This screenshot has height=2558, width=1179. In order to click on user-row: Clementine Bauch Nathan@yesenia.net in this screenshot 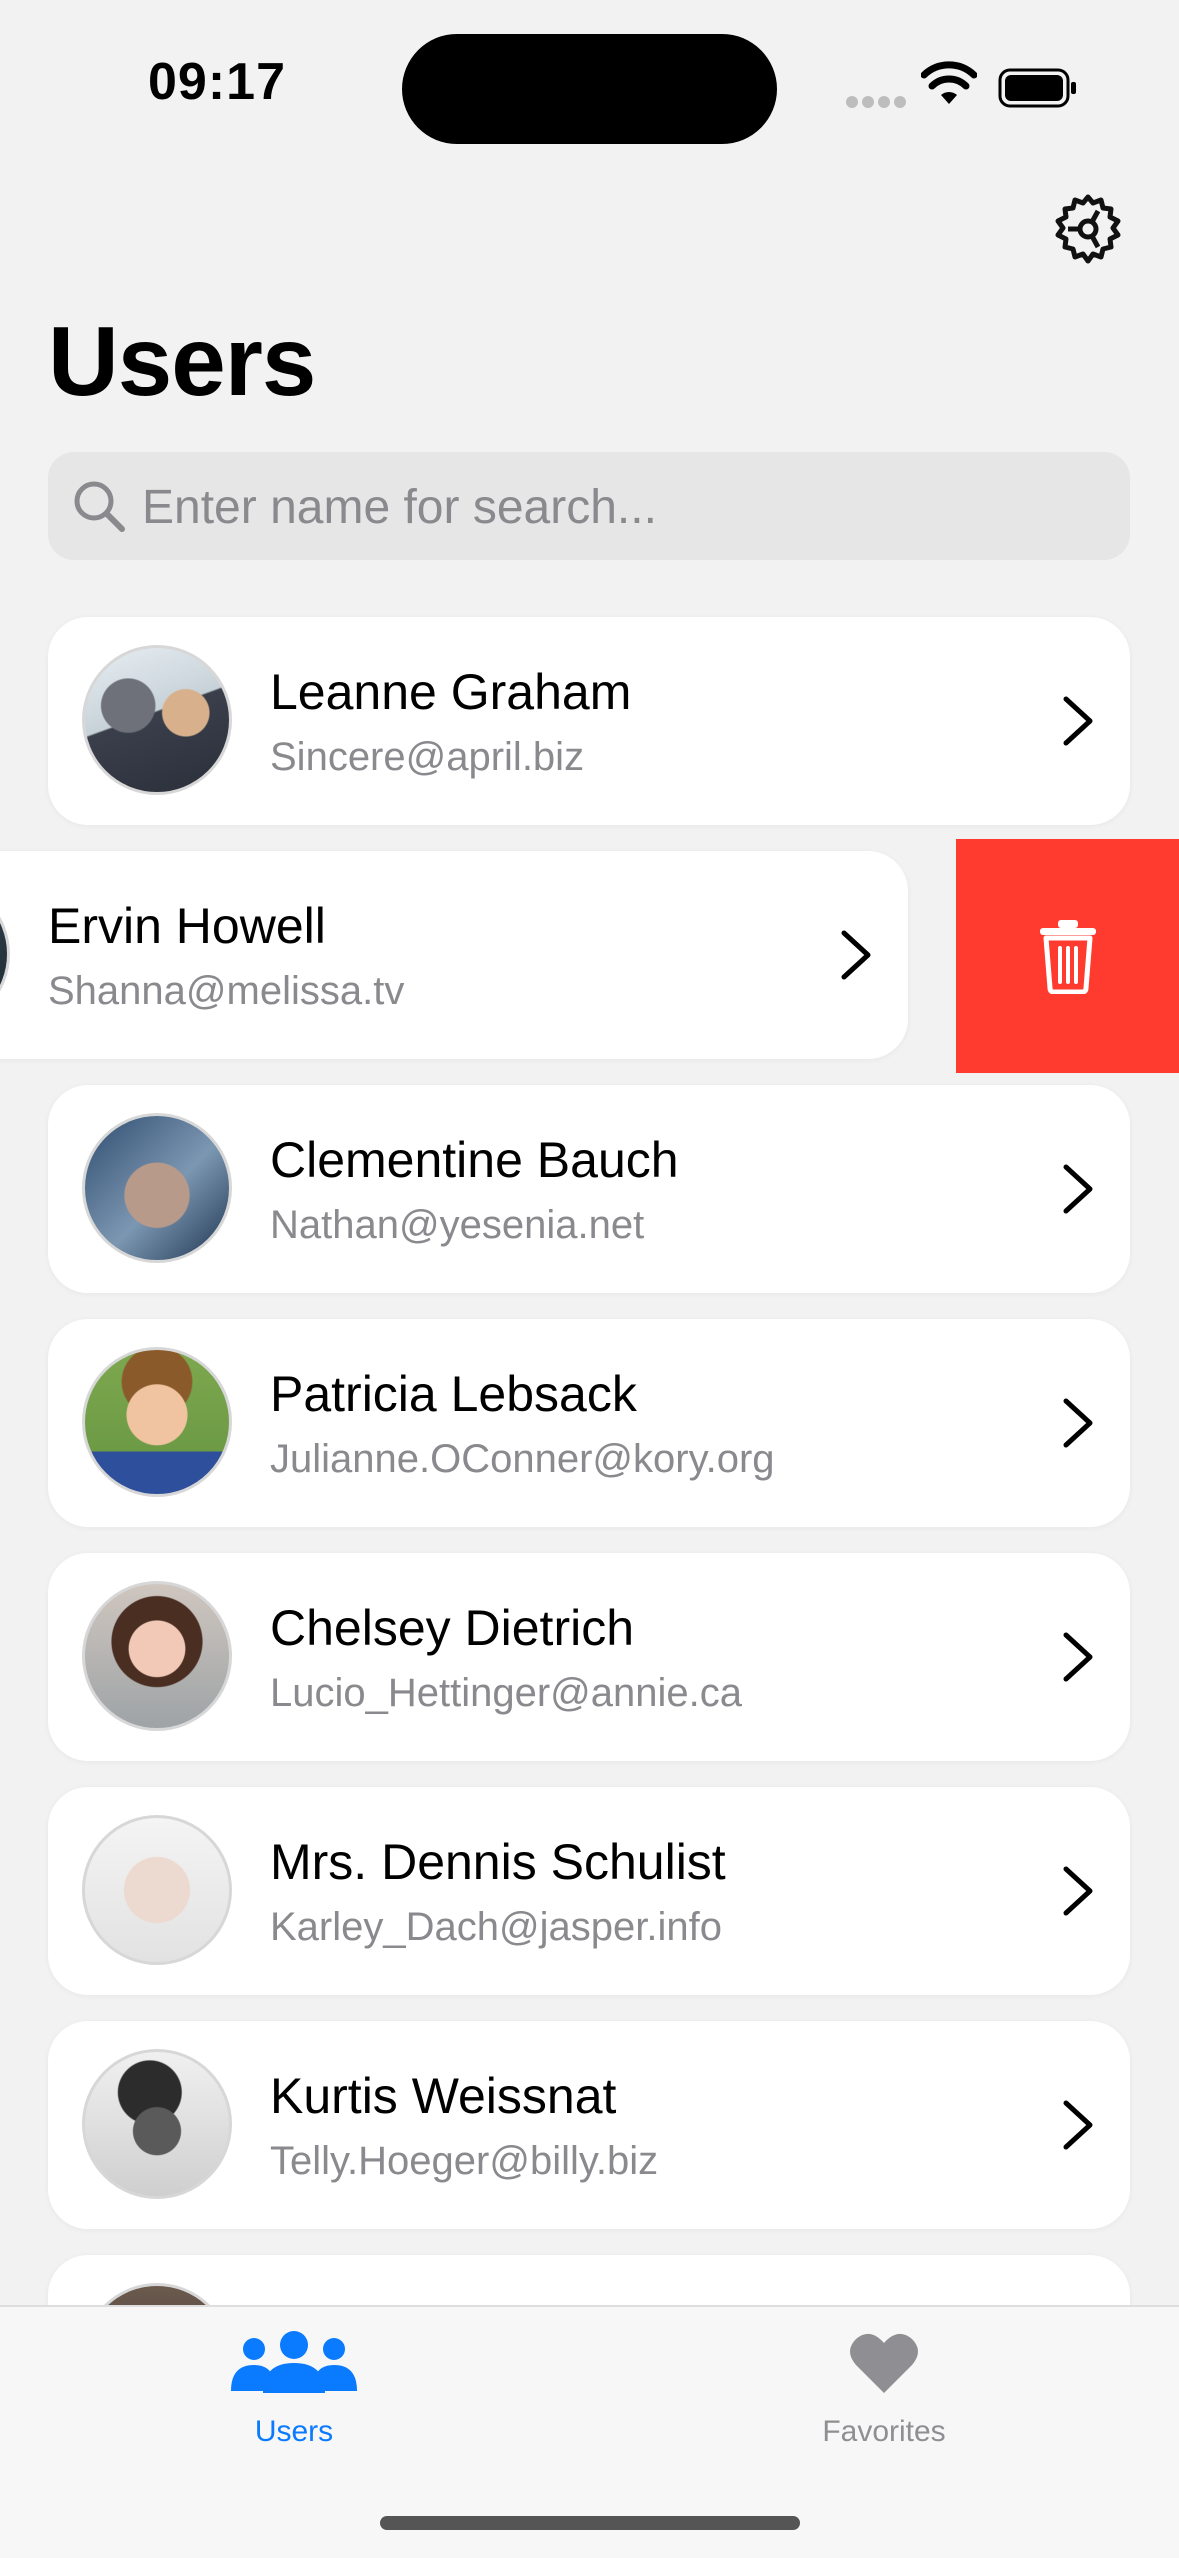, I will do `click(589, 1189)`.